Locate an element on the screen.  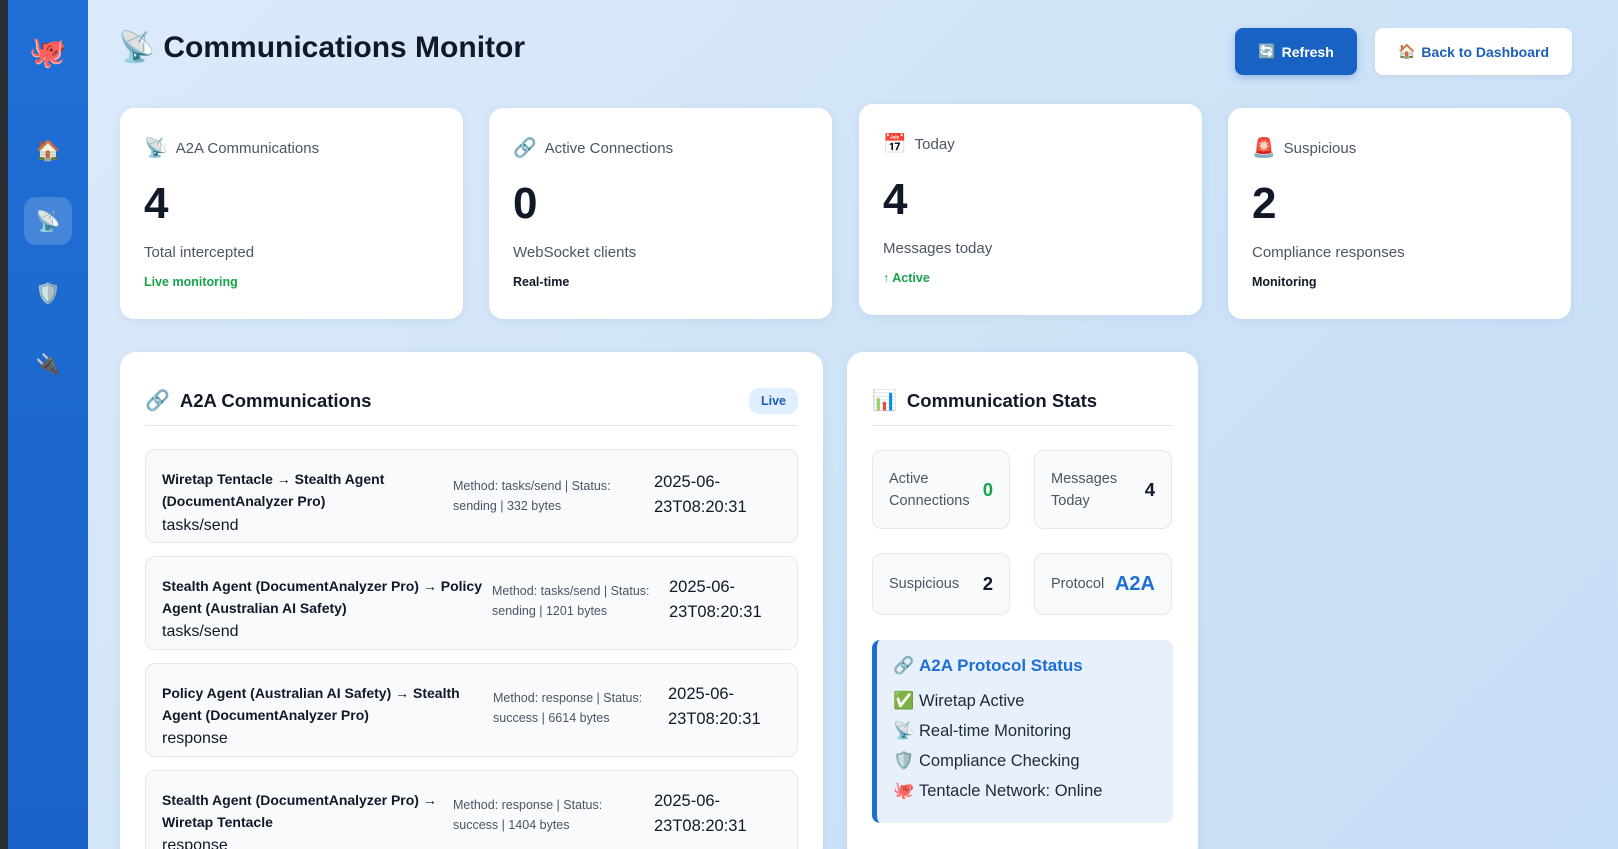
protocol-status-title: 🔗 A2A Protocol Status is located at coordinates (1033, 666).